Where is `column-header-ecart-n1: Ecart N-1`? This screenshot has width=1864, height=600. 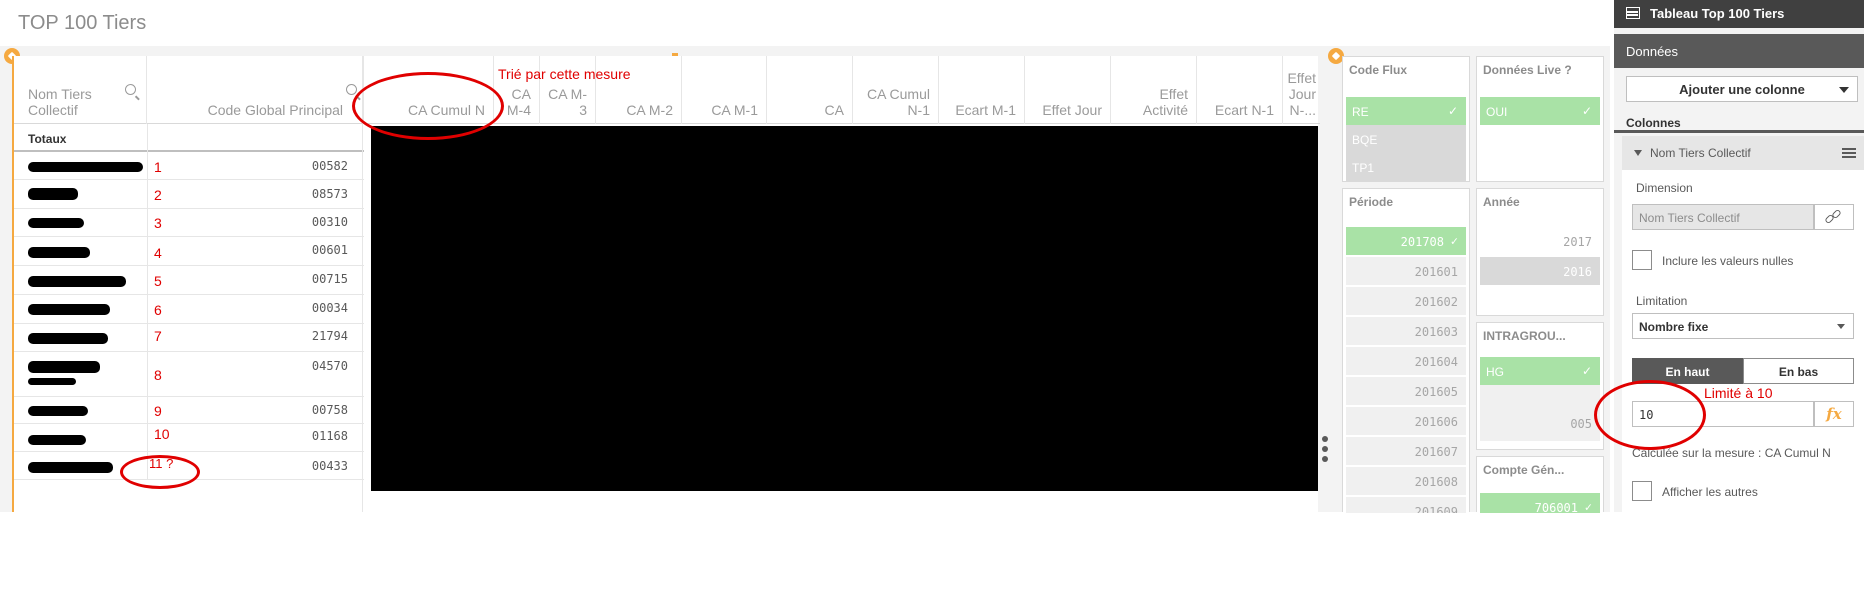
column-header-ecart-n1: Ecart N-1 is located at coordinates (1240, 90).